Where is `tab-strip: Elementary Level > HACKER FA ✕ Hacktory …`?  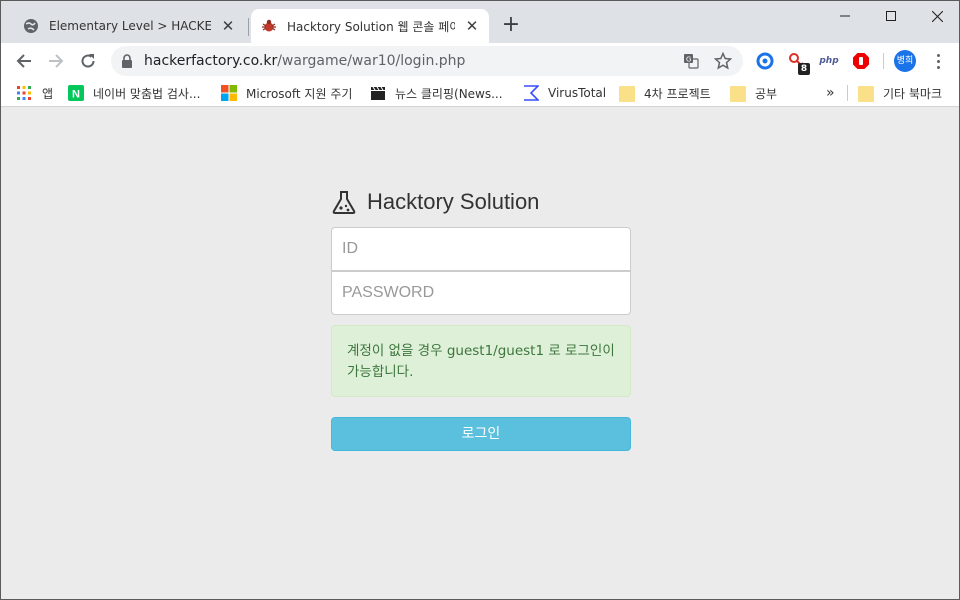
tab-strip: Elementary Level > HACKER FA ✕ Hacktory … is located at coordinates (480, 22).